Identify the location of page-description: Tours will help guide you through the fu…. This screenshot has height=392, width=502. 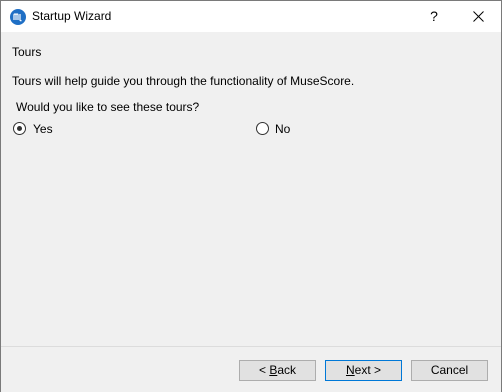
(183, 81).